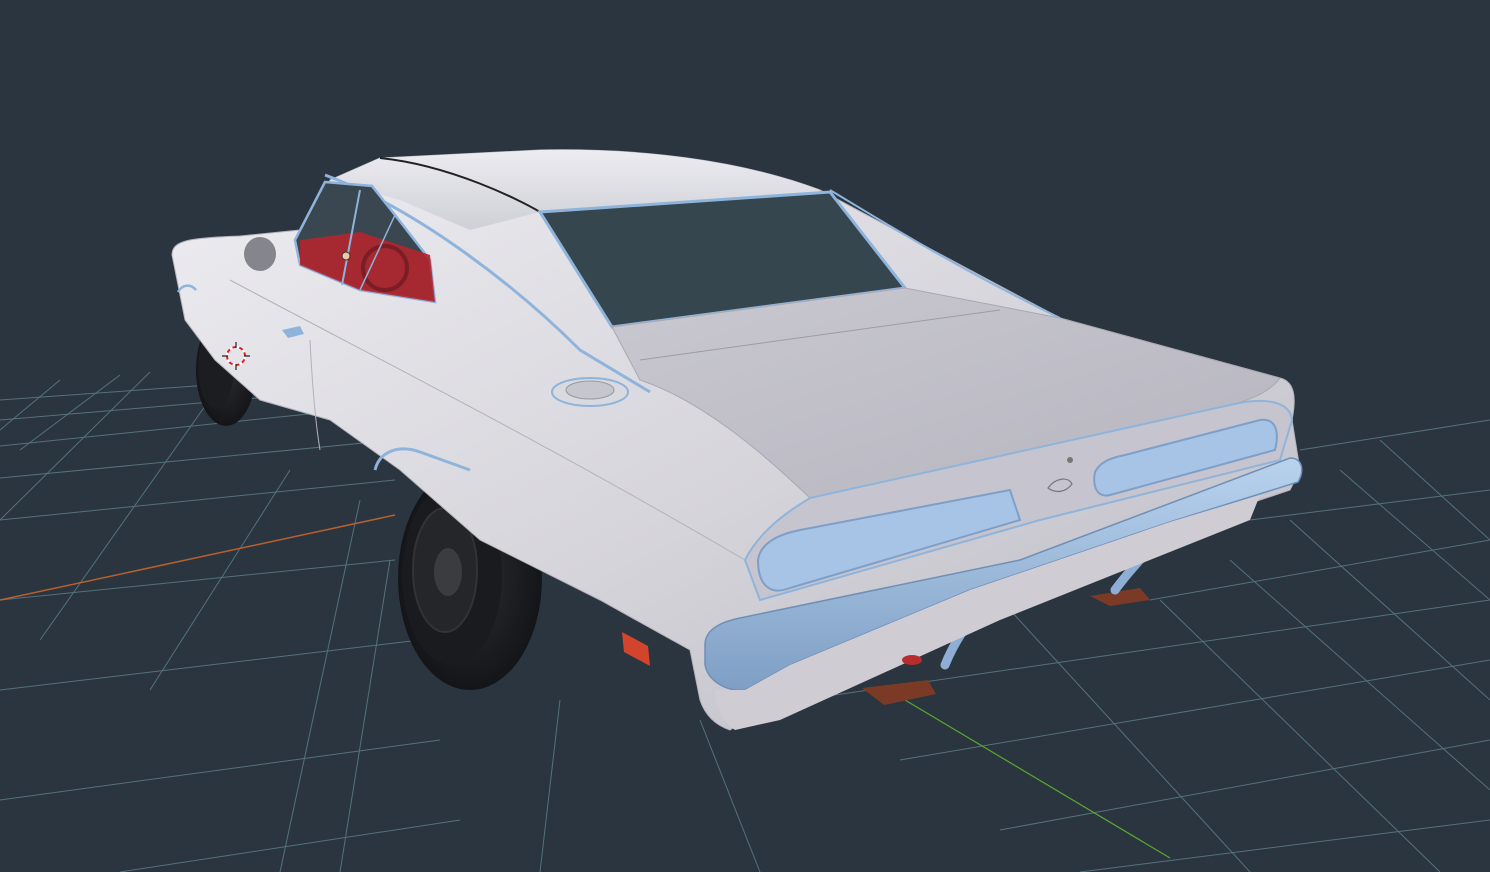  Describe the element at coordinates (260, 254) in the screenshot. I see `side-mirror` at that location.